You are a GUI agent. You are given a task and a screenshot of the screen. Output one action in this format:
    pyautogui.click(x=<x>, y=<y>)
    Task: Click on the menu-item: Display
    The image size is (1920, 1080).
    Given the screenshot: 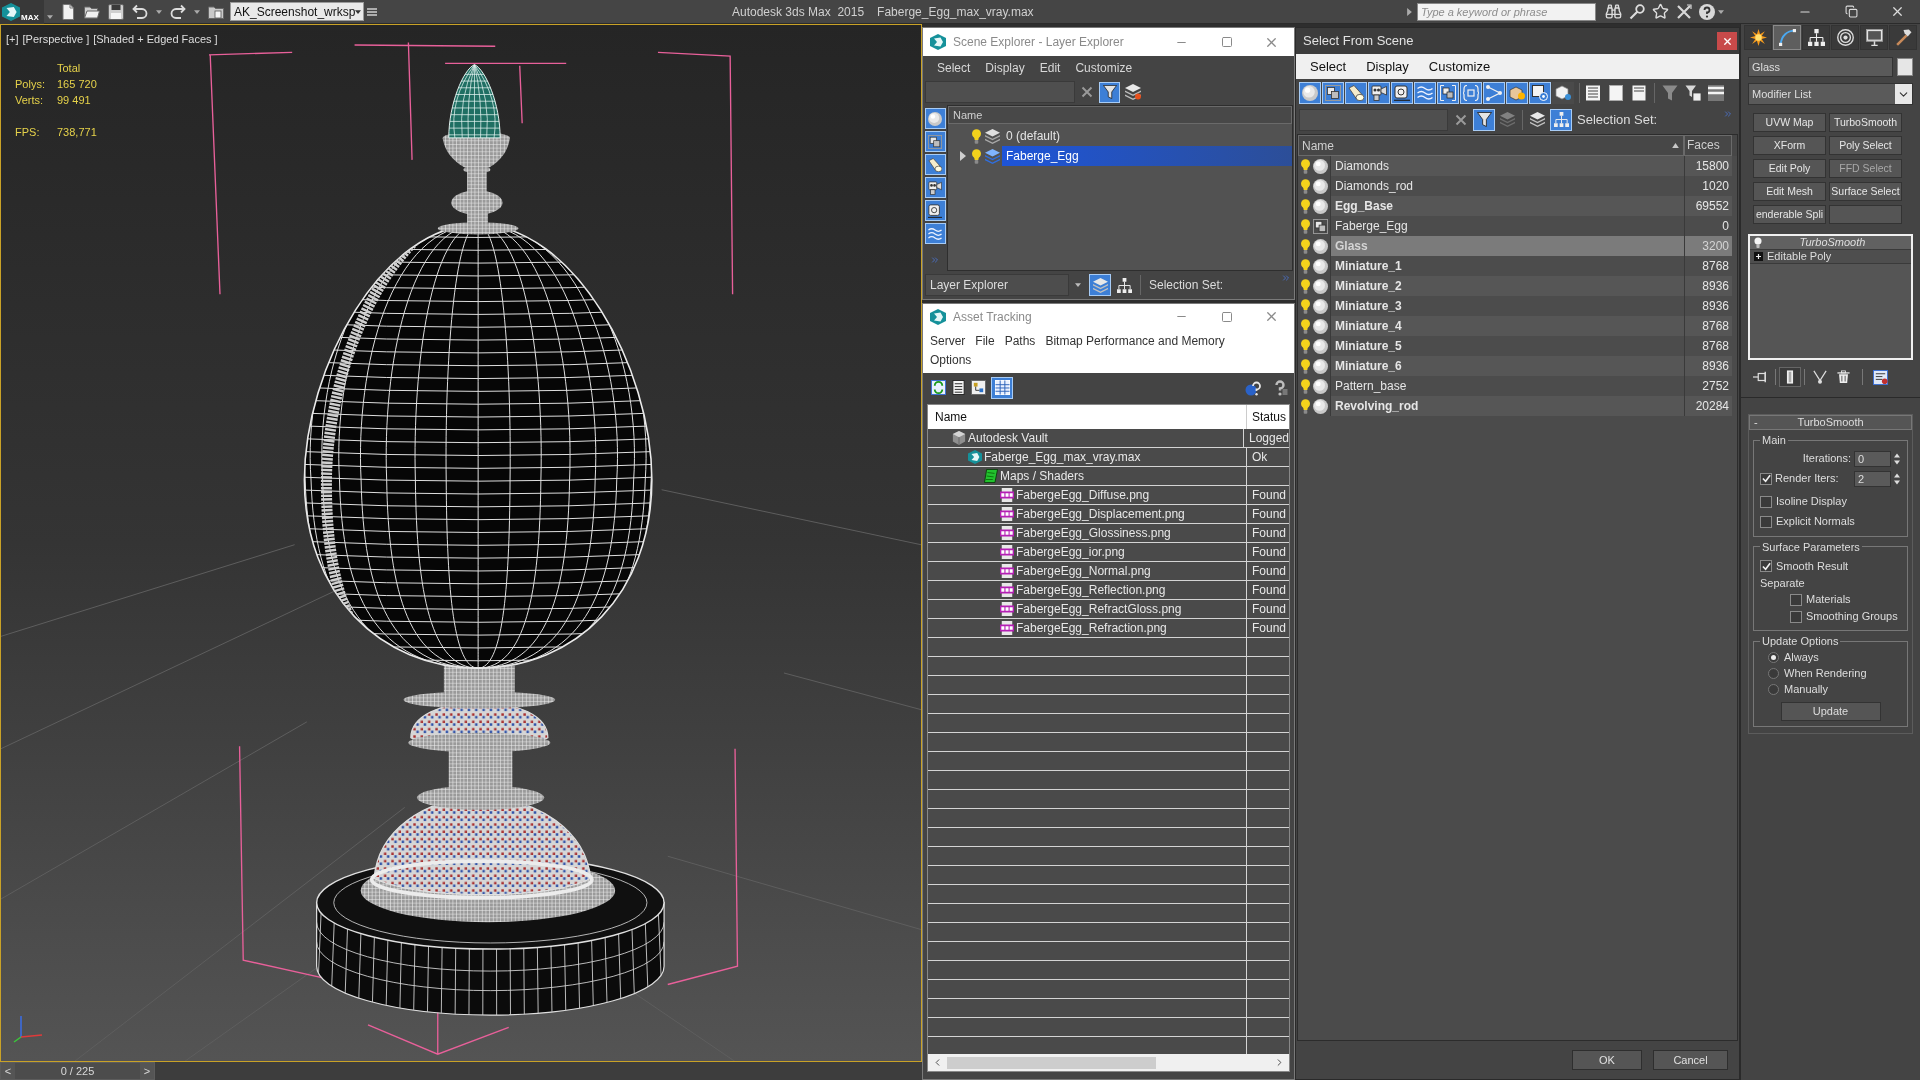 What is the action you would take?
    pyautogui.click(x=1005, y=67)
    